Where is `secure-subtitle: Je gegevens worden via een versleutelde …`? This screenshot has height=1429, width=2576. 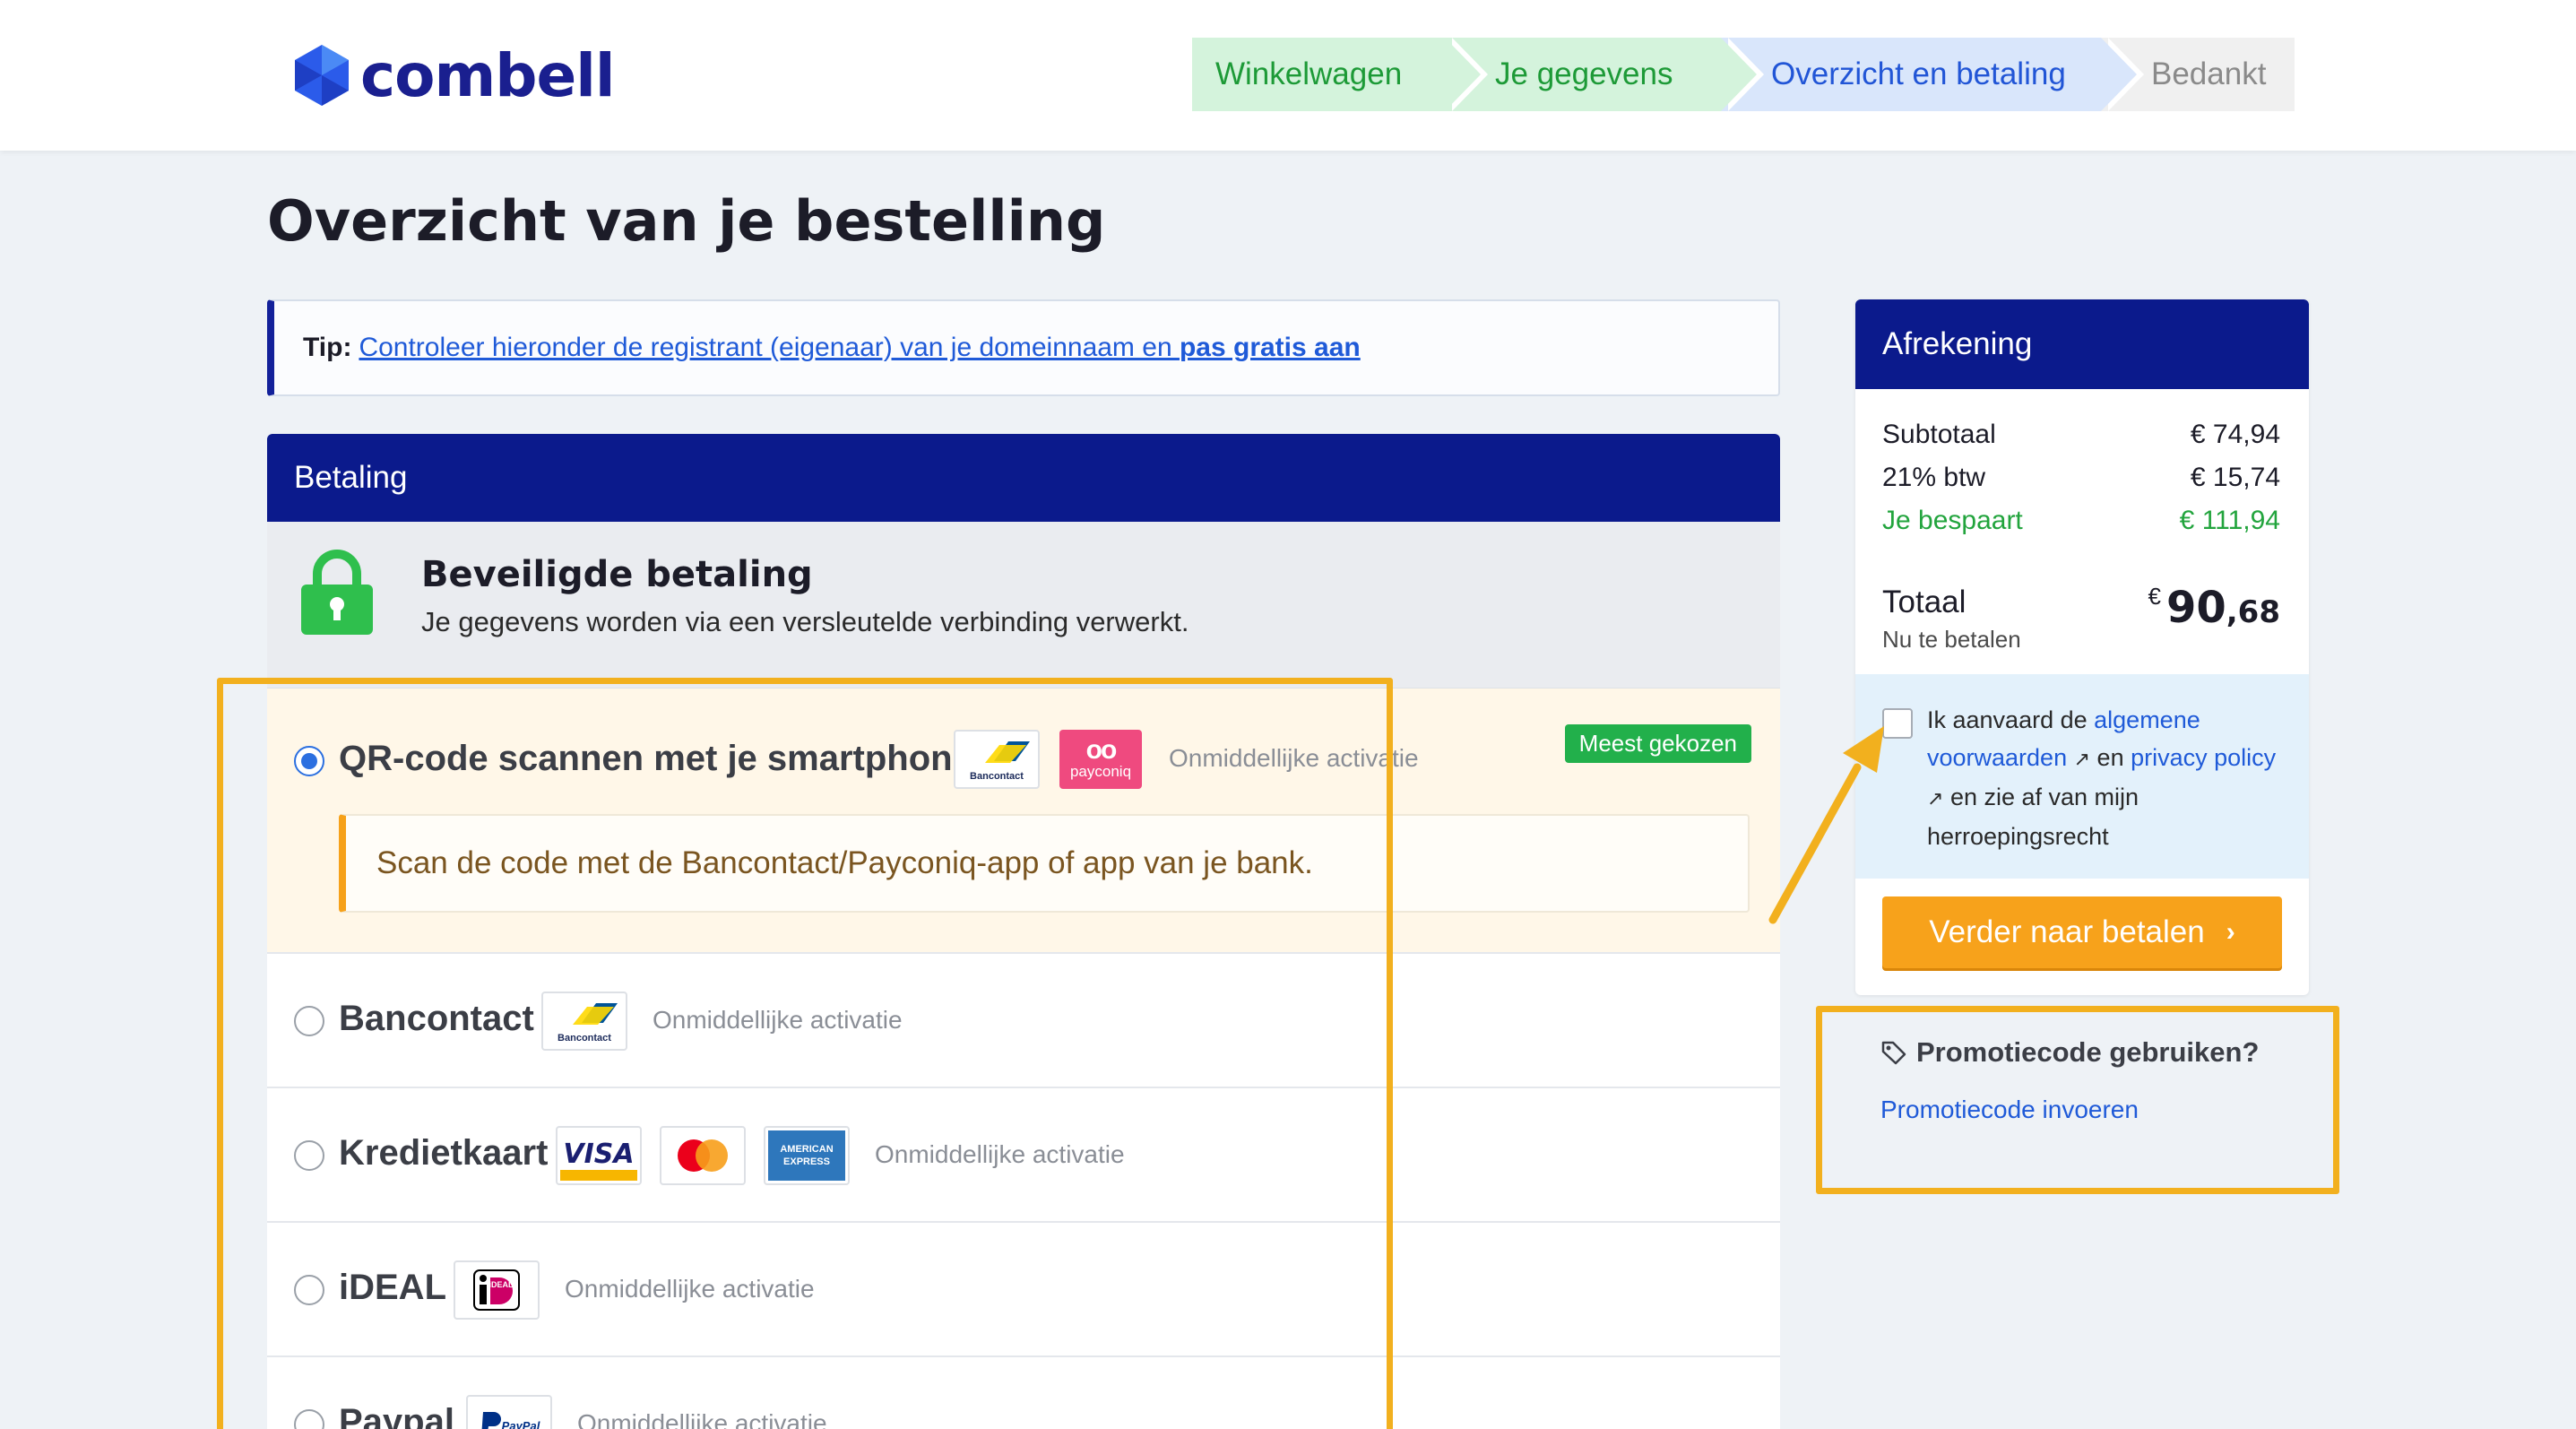 secure-subtitle: Je gegevens worden via een versleutelde … is located at coordinates (805, 621).